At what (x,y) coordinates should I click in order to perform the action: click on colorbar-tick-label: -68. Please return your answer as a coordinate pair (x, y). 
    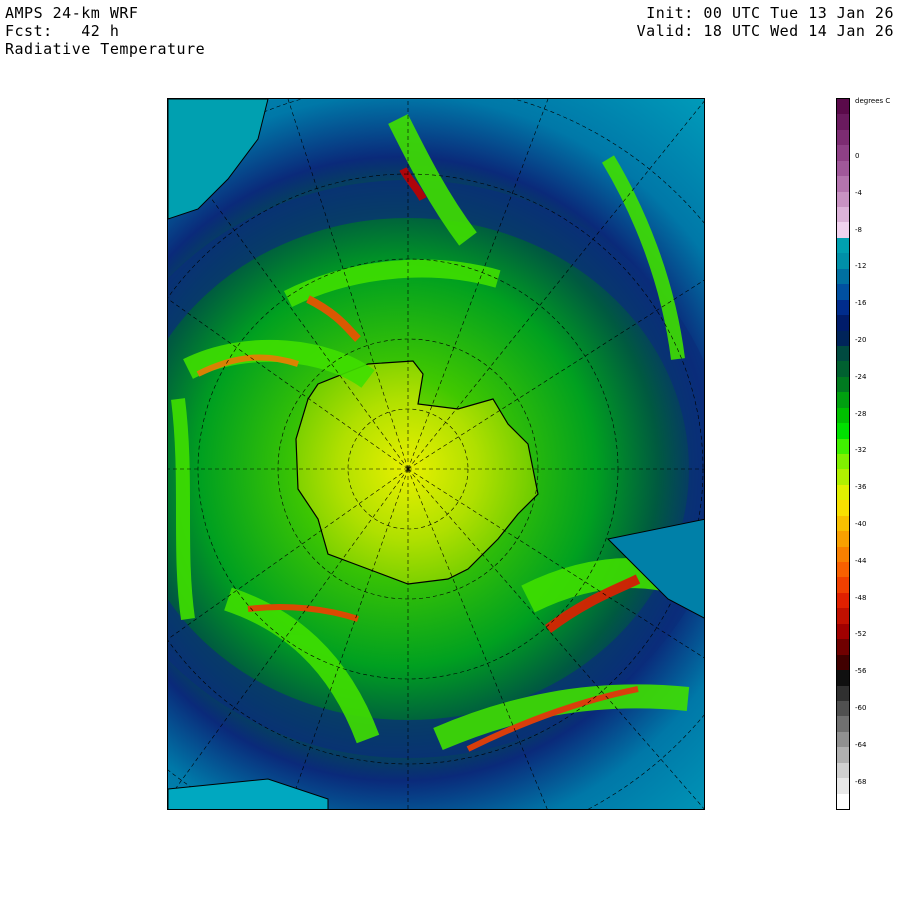
    Looking at the image, I should click on (861, 781).